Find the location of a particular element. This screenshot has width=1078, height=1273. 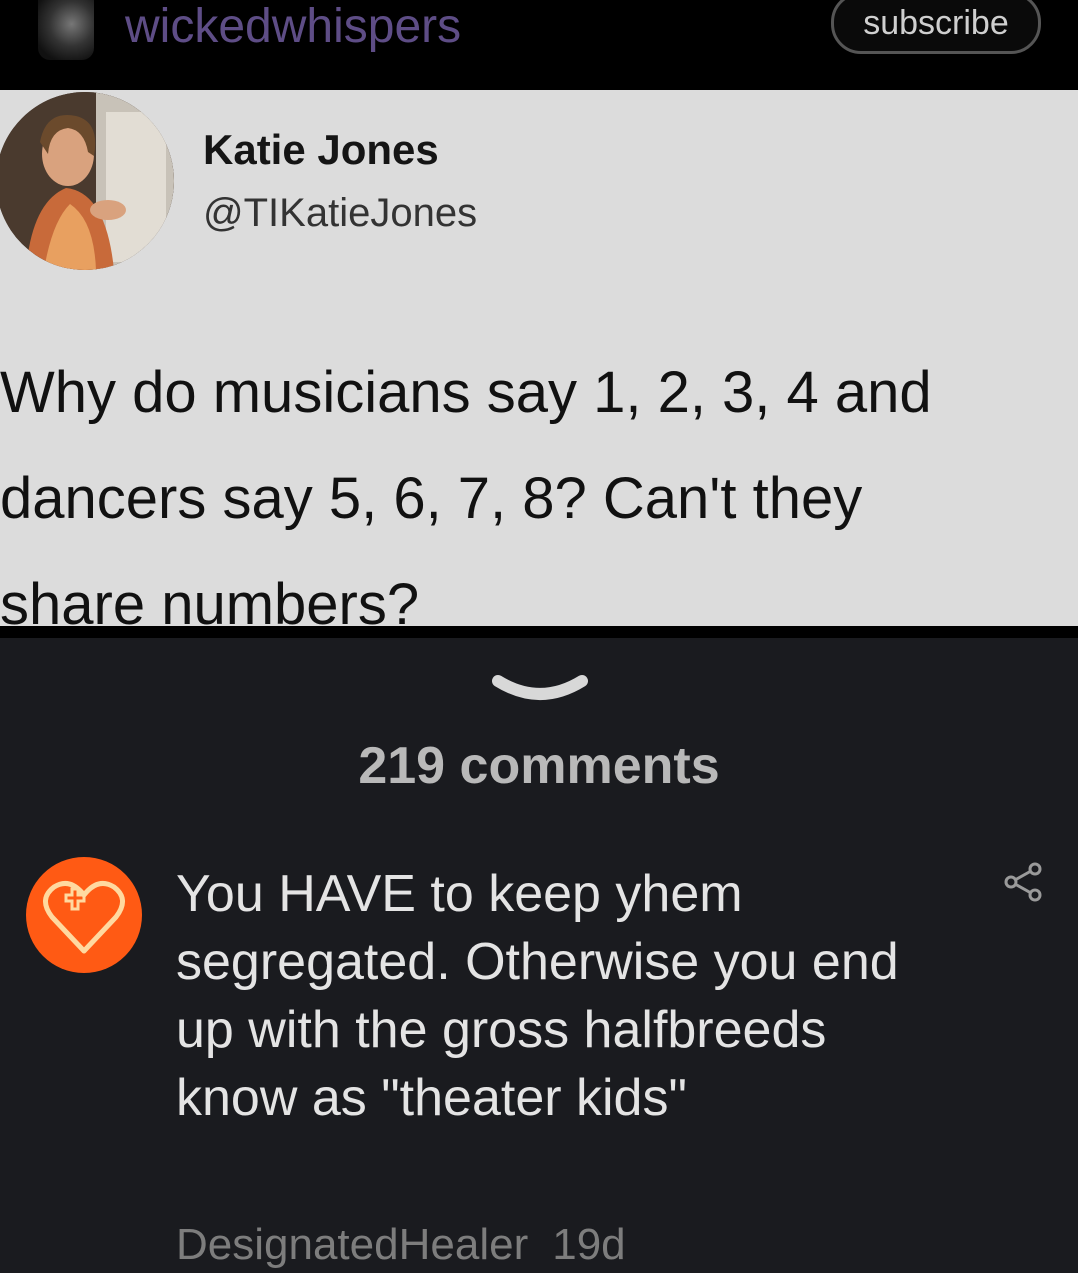

tweet-author-avatar is located at coordinates (87, 181).